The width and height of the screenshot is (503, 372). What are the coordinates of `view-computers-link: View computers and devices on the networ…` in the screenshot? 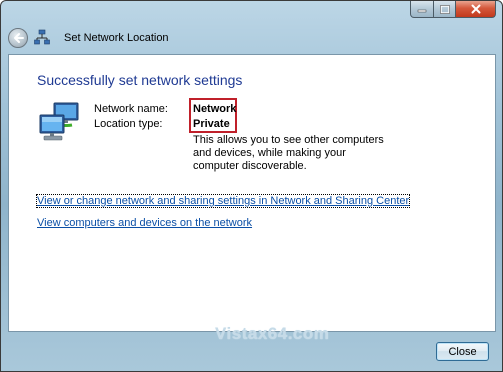 It's located at (144, 223).